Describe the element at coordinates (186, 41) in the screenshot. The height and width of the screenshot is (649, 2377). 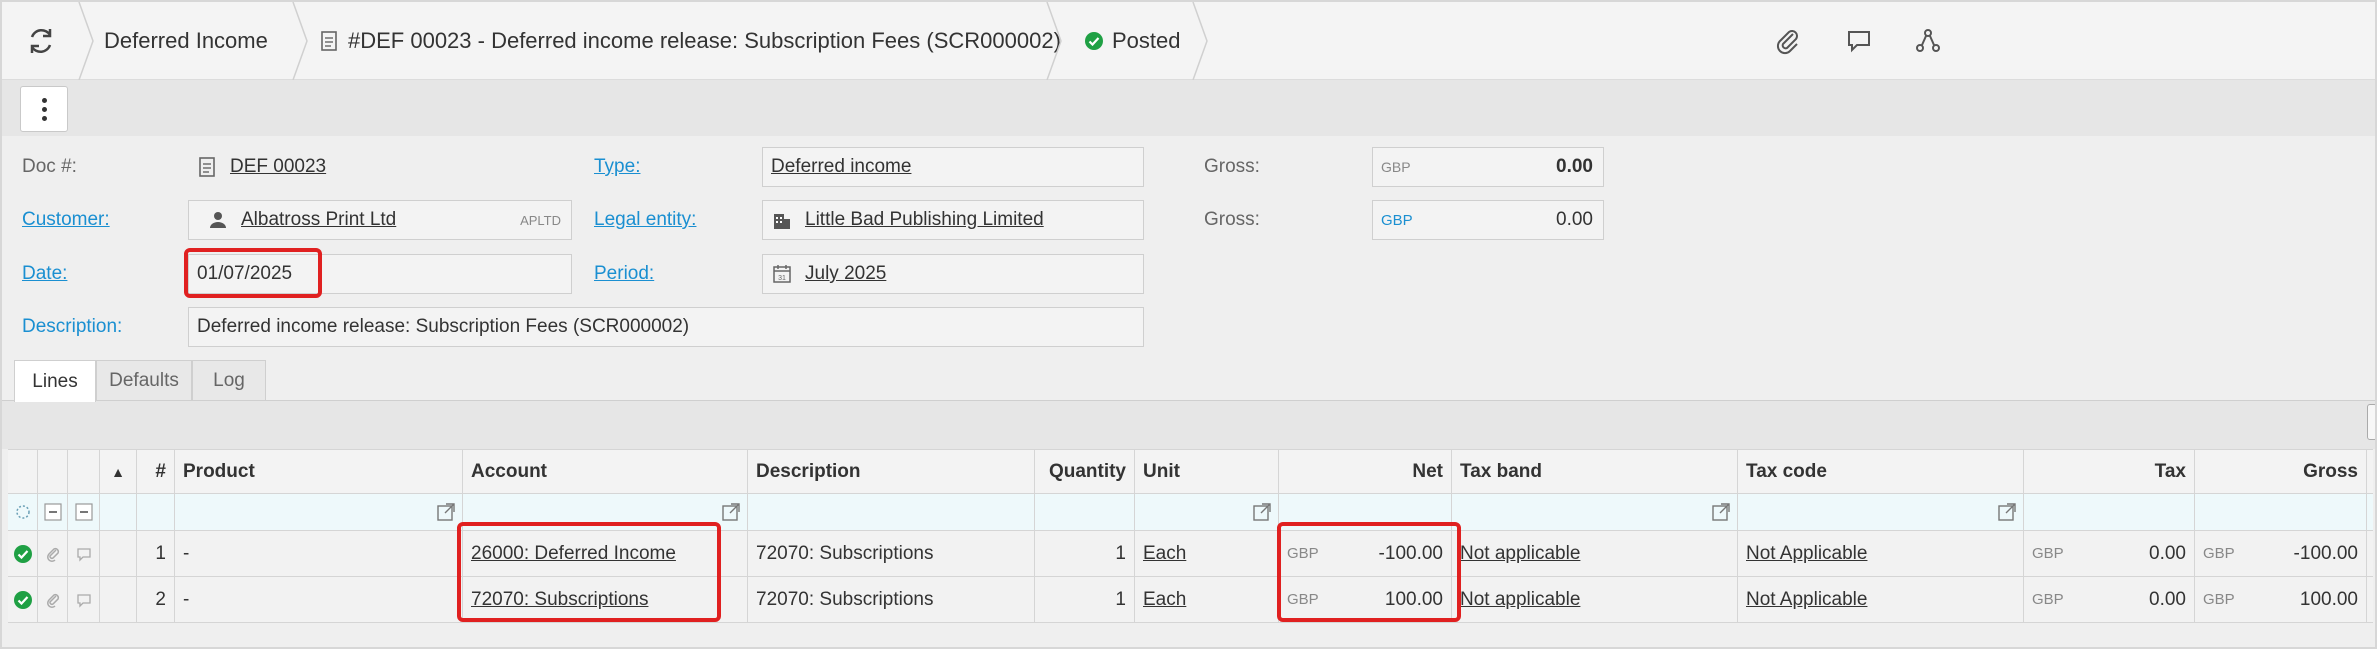
I see `breadcrumb-section: Deferred Income` at that location.